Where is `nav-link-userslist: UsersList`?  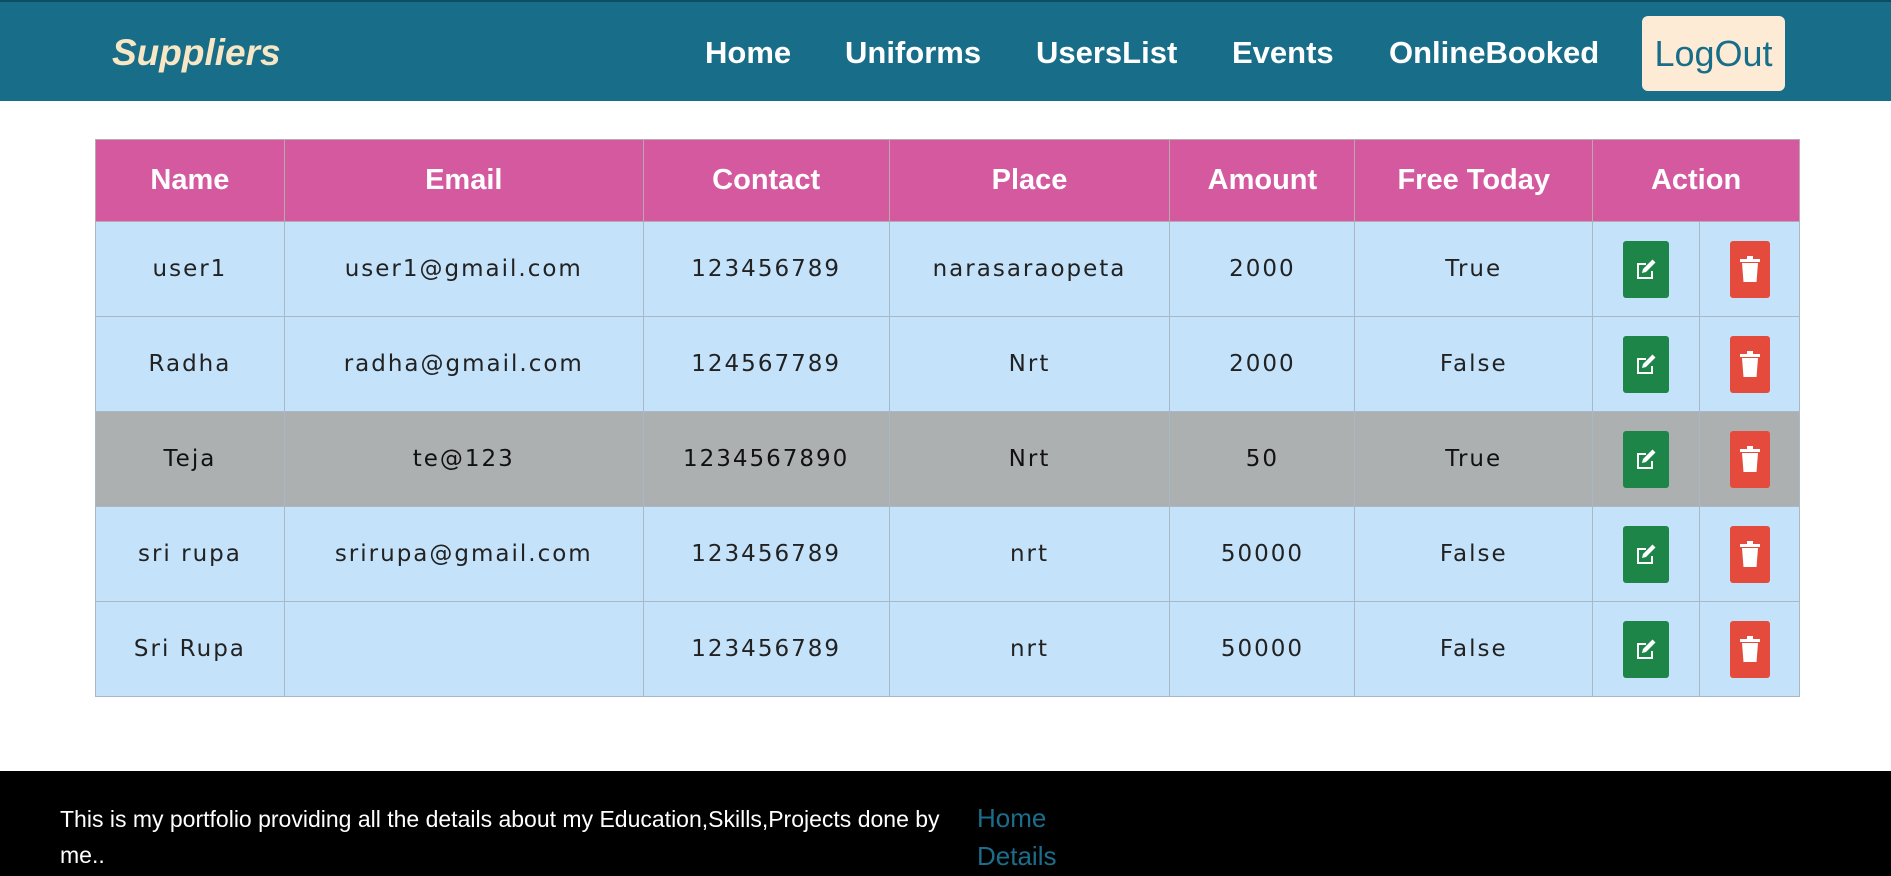 nav-link-userslist: UsersList is located at coordinates (1106, 53).